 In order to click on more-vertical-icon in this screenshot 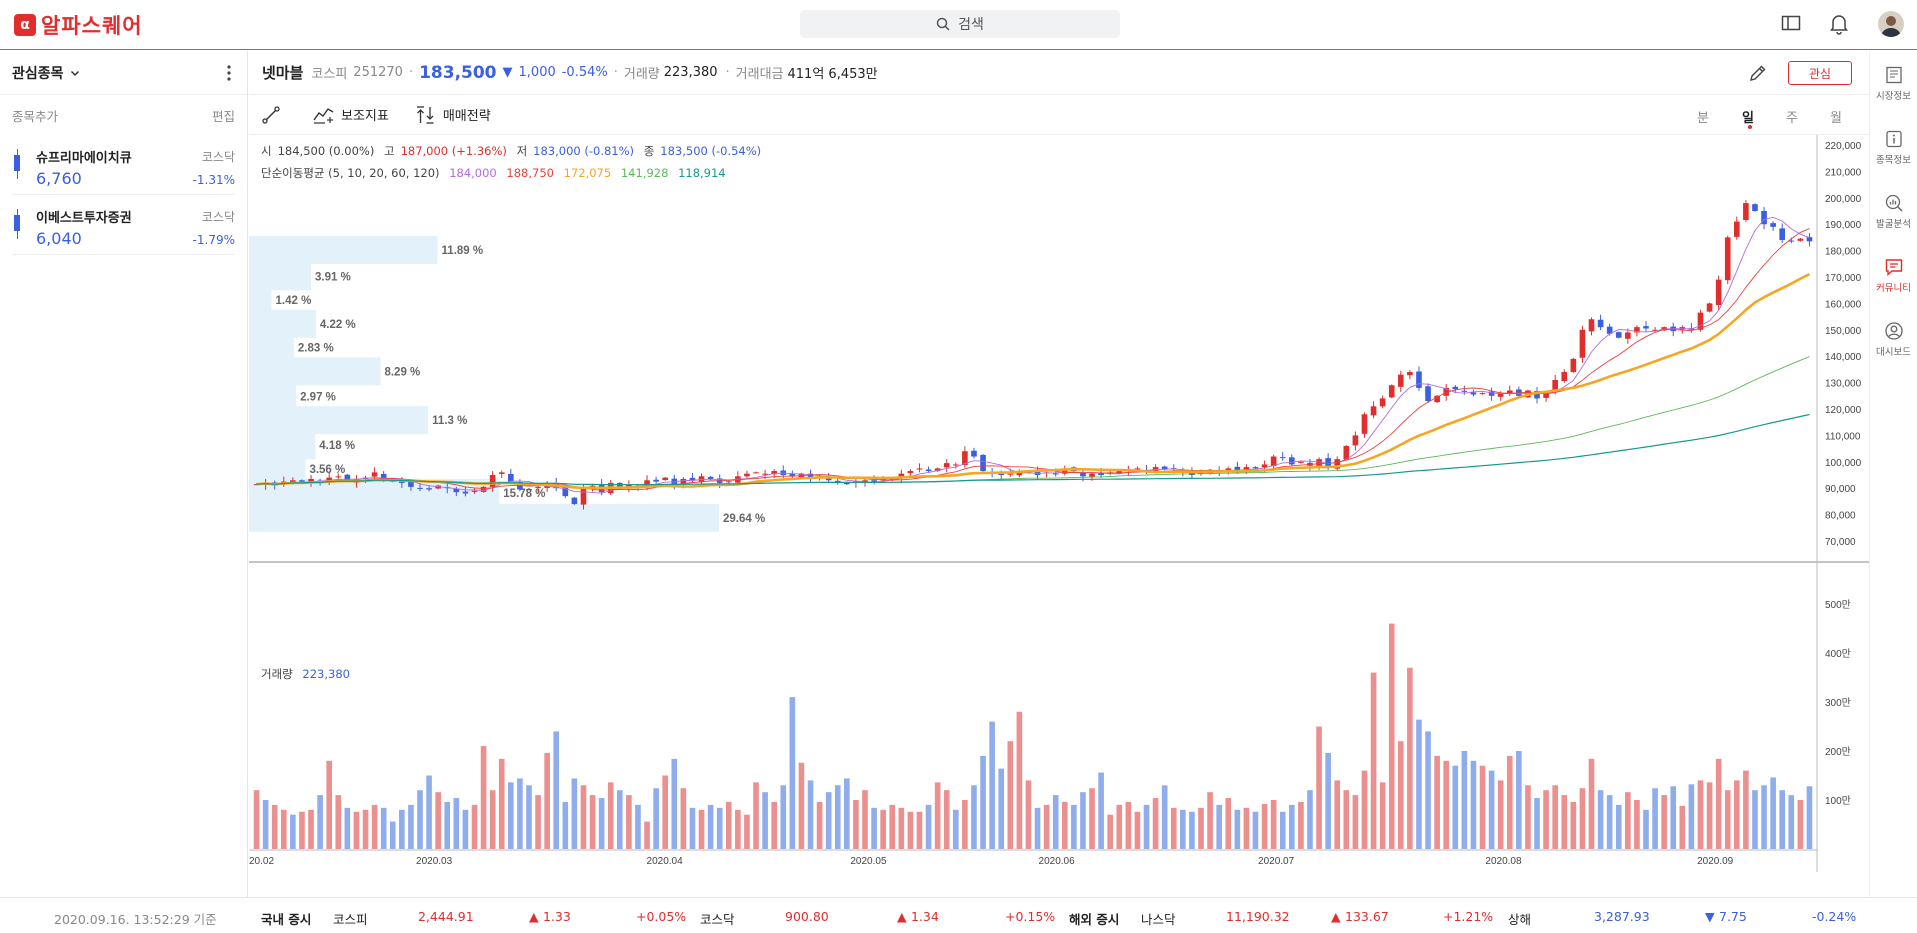, I will do `click(229, 73)`.